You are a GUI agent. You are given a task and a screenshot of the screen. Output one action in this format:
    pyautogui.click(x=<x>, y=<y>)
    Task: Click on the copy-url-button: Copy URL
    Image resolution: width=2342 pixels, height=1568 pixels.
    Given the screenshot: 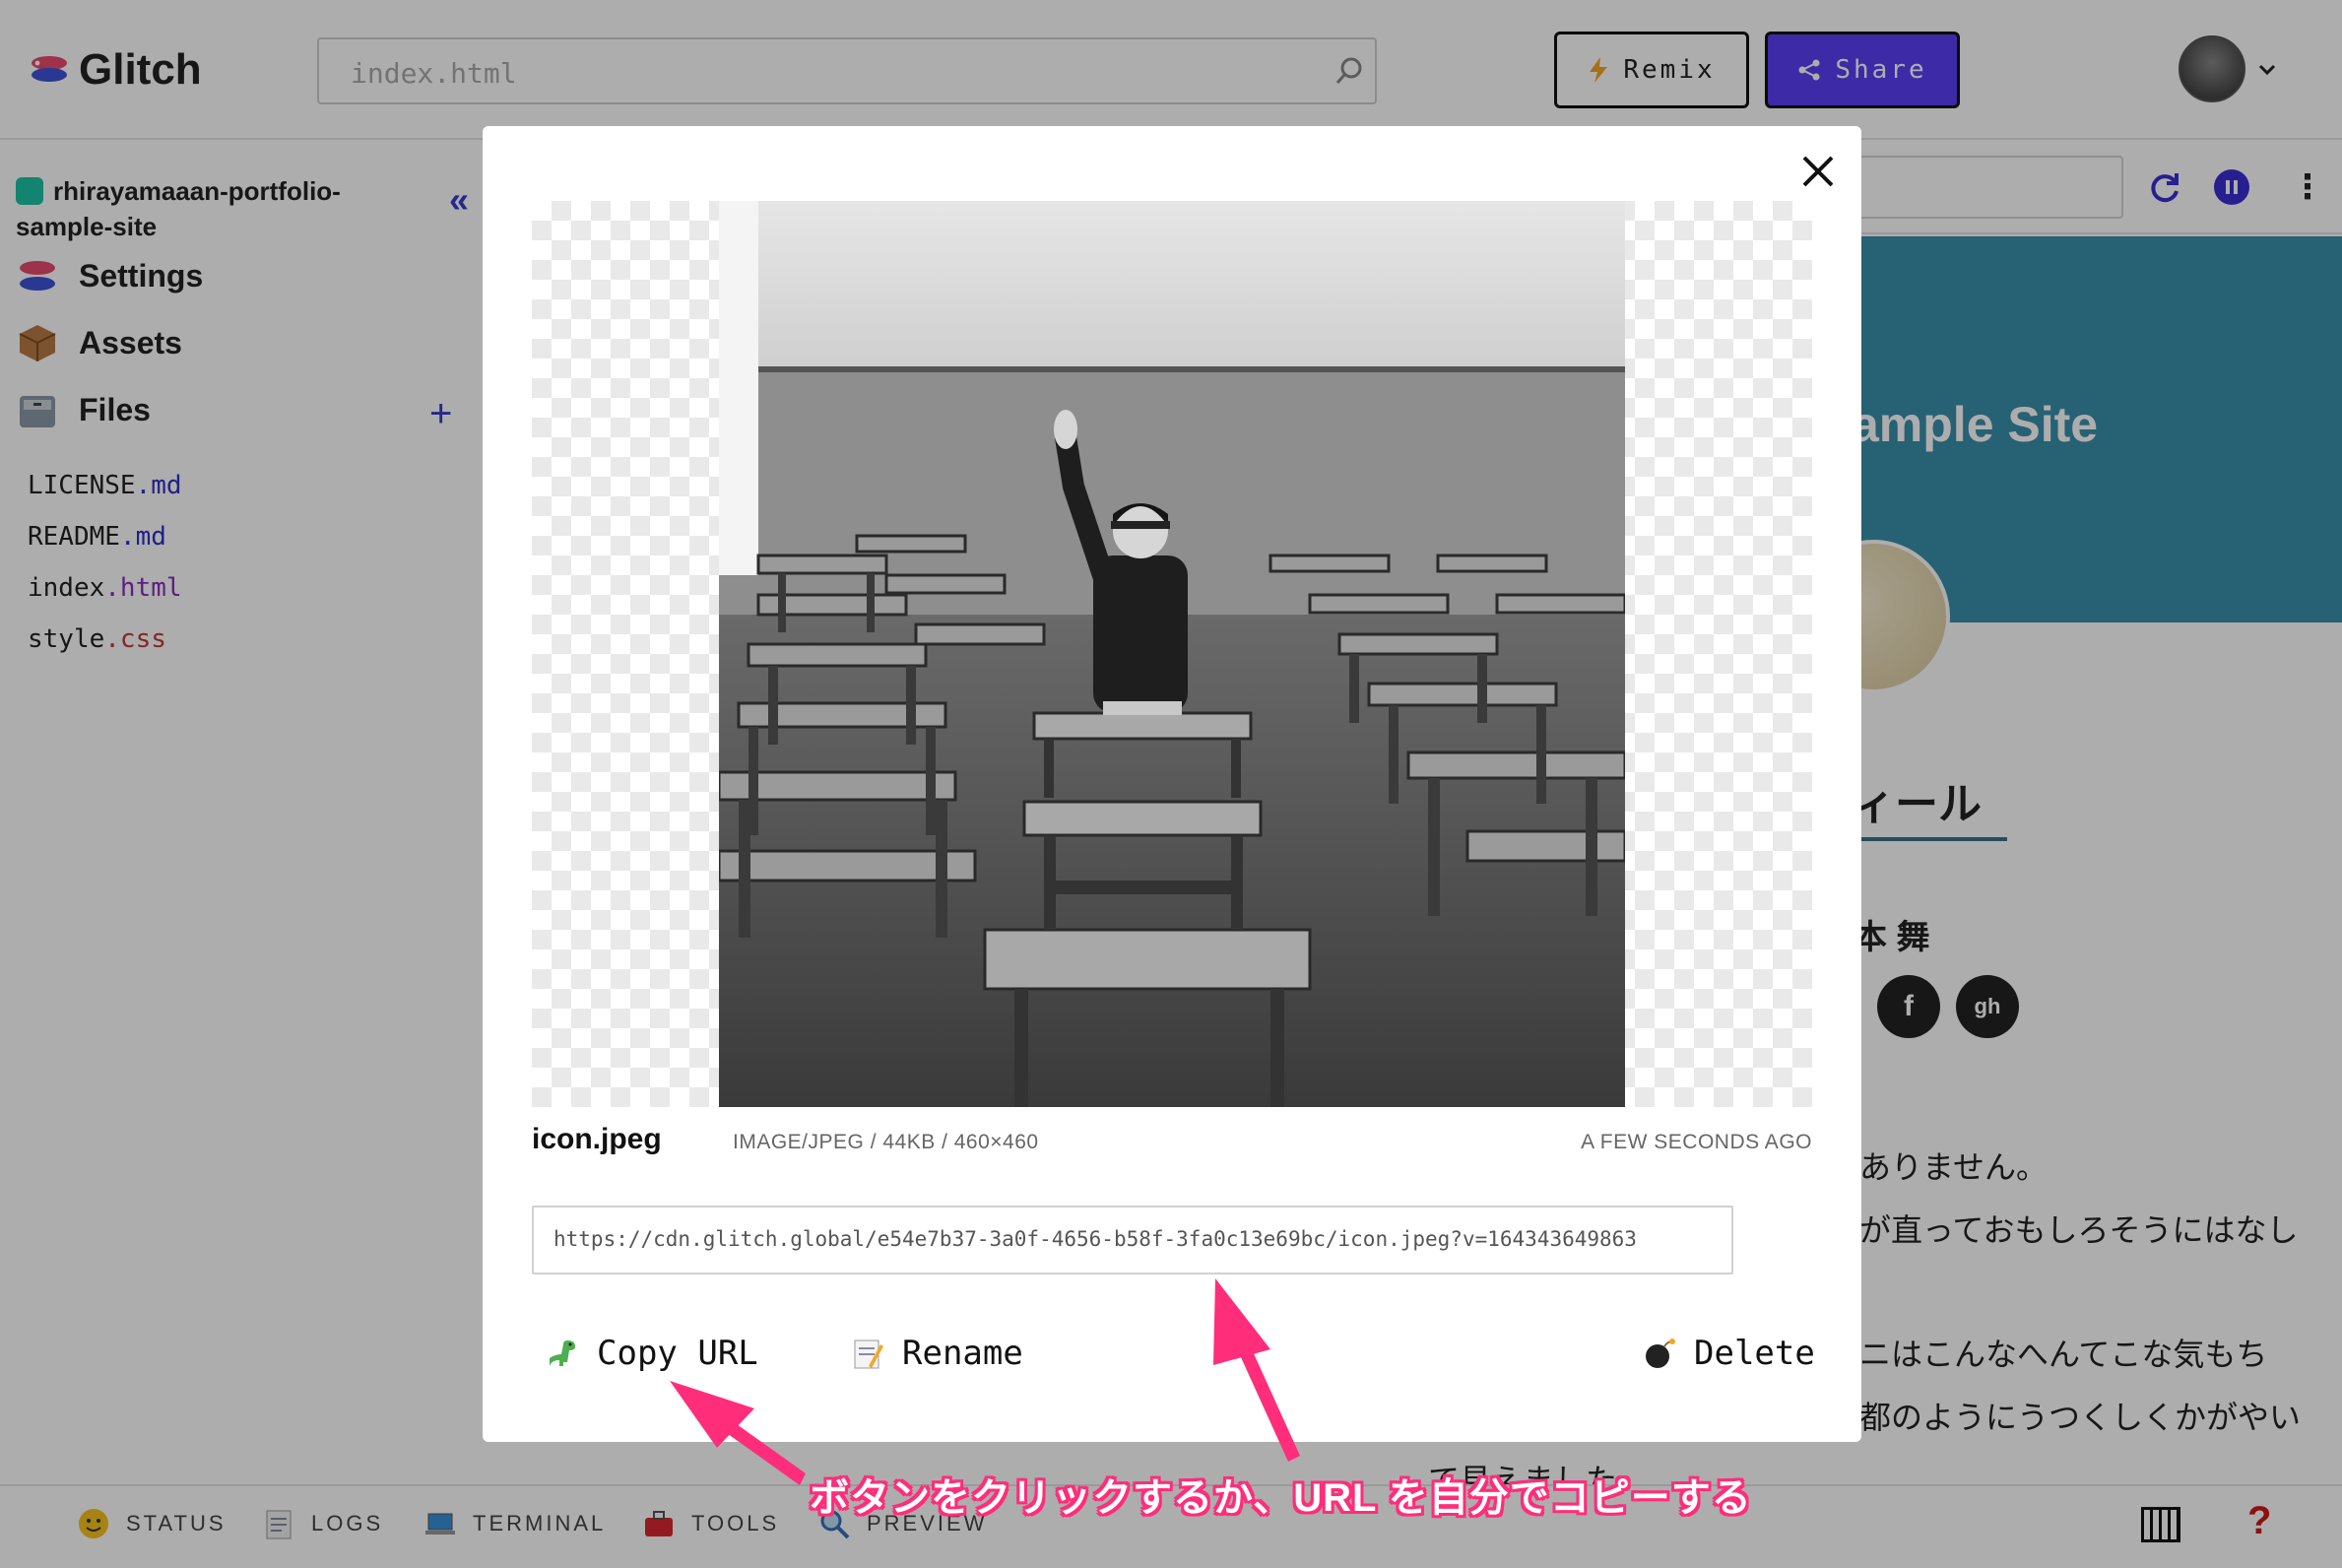 What is the action you would take?
    pyautogui.click(x=652, y=1354)
    